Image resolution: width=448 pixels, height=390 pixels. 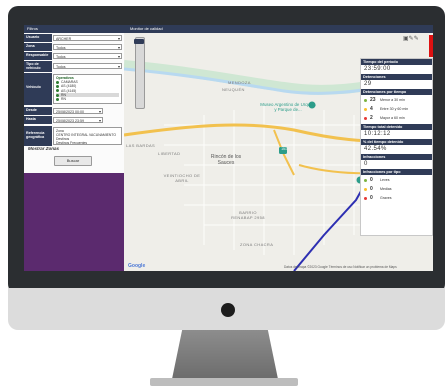 I want to click on stats-label: Mayor a 60 min, so click(x=392, y=118).